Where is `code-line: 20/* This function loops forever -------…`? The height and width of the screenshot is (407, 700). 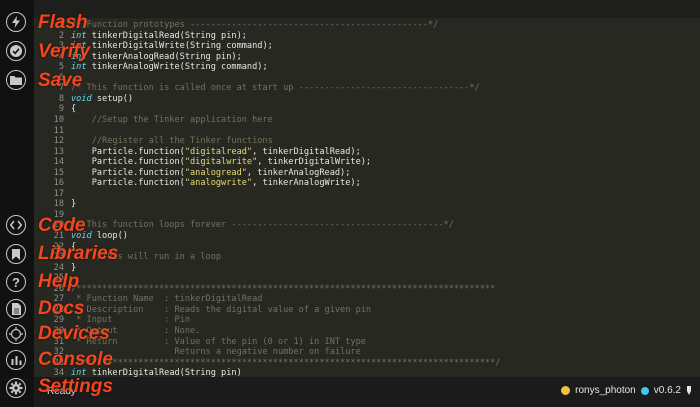
code-line: 20/* This function loops forever -------… is located at coordinates (244, 225).